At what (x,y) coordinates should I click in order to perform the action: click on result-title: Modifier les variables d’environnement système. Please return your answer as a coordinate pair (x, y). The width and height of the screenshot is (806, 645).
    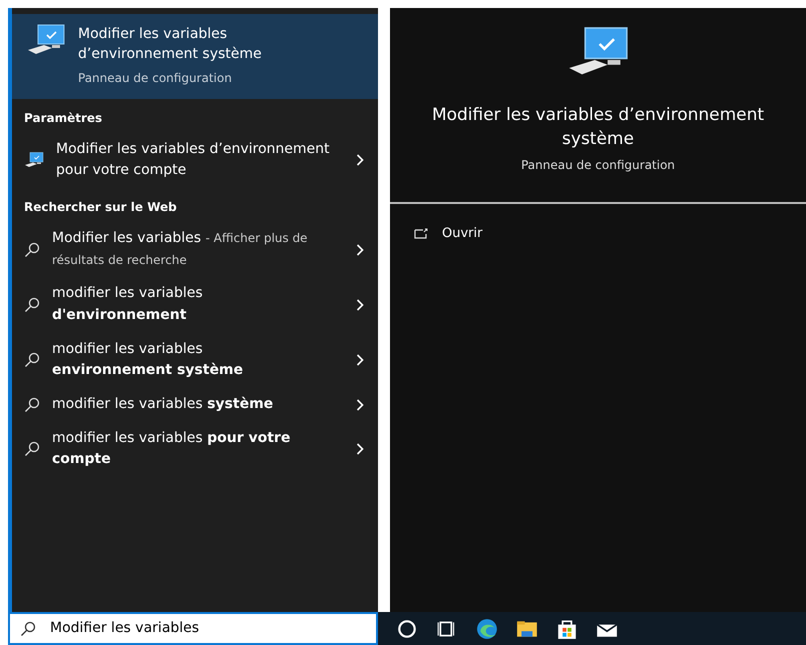
    Looking at the image, I should click on (170, 44).